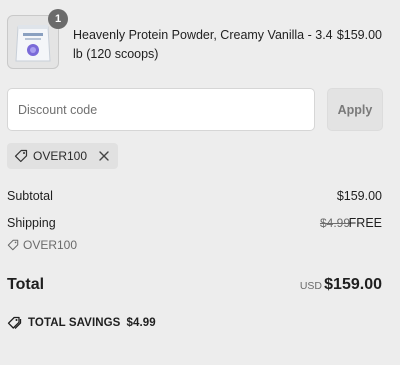  What do you see at coordinates (141, 323) in the screenshot?
I see `savings-value: $4.99` at bounding box center [141, 323].